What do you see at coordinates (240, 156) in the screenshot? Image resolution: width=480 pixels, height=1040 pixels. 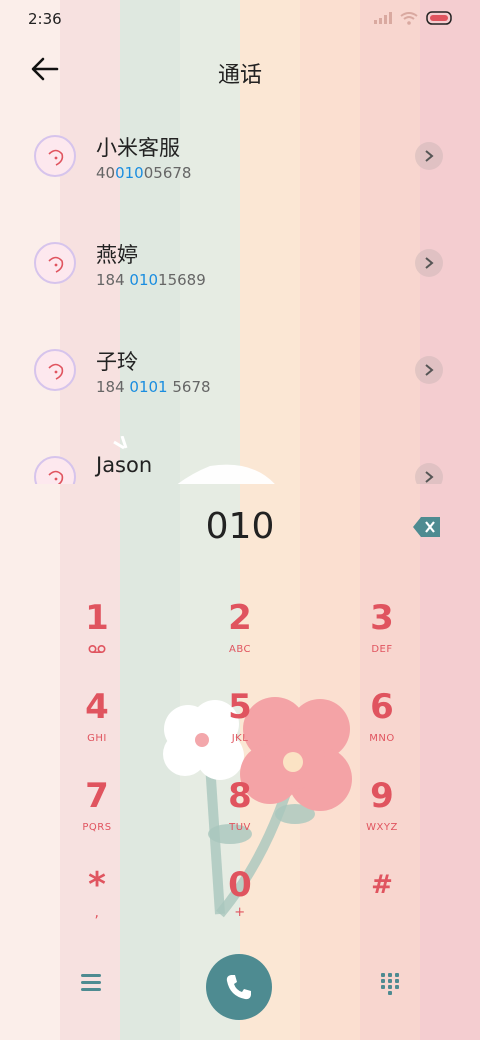 I see `list-item: 小米客服 4001005678` at bounding box center [240, 156].